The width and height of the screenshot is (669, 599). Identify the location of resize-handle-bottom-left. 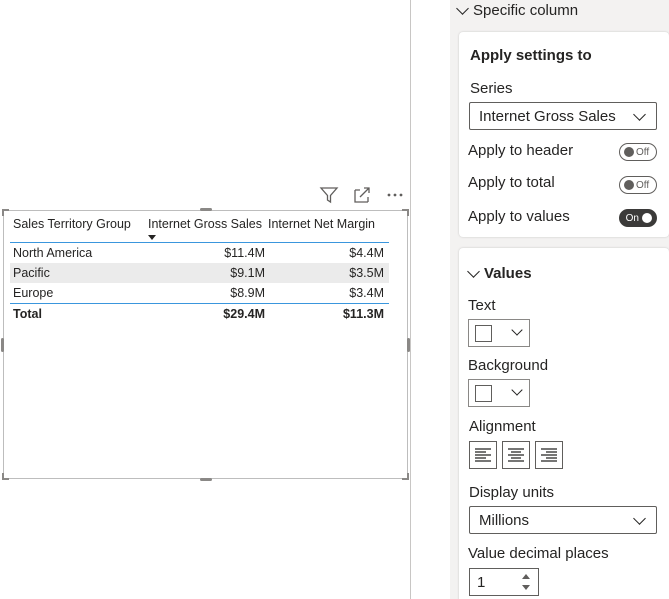
(5, 476).